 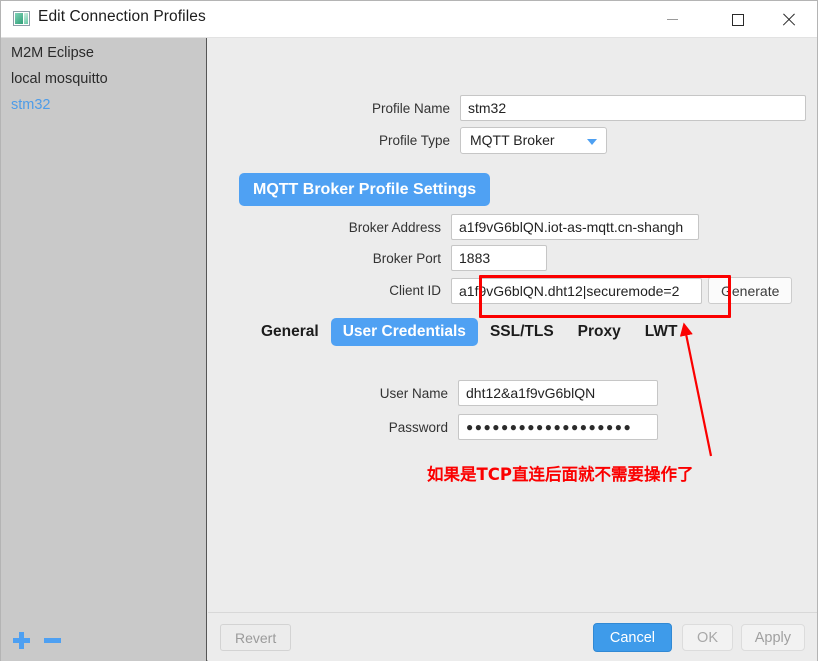 I want to click on minimize-button, so click(x=672, y=19).